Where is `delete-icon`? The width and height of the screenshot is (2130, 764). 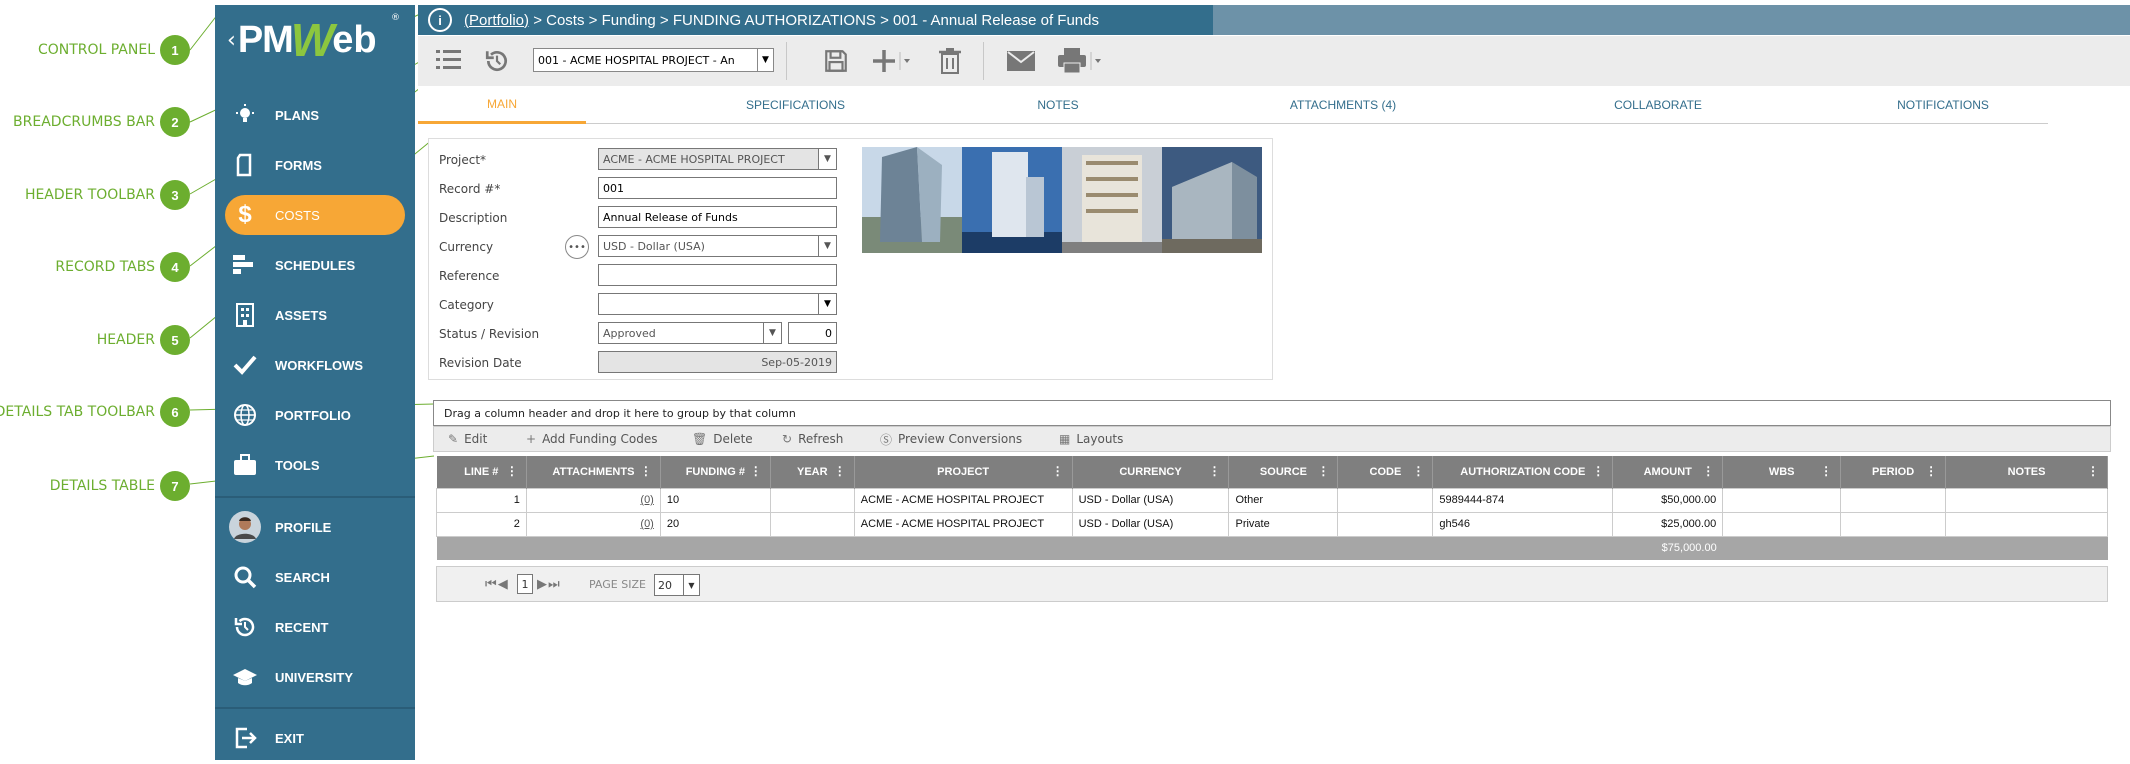 delete-icon is located at coordinates (950, 63).